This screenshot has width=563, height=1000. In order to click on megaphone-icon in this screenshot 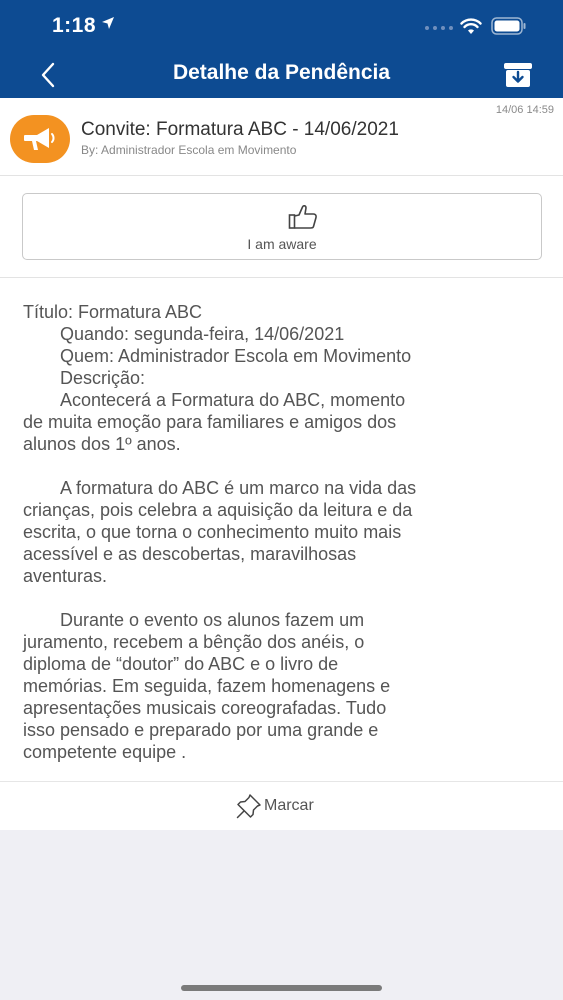, I will do `click(39, 139)`.